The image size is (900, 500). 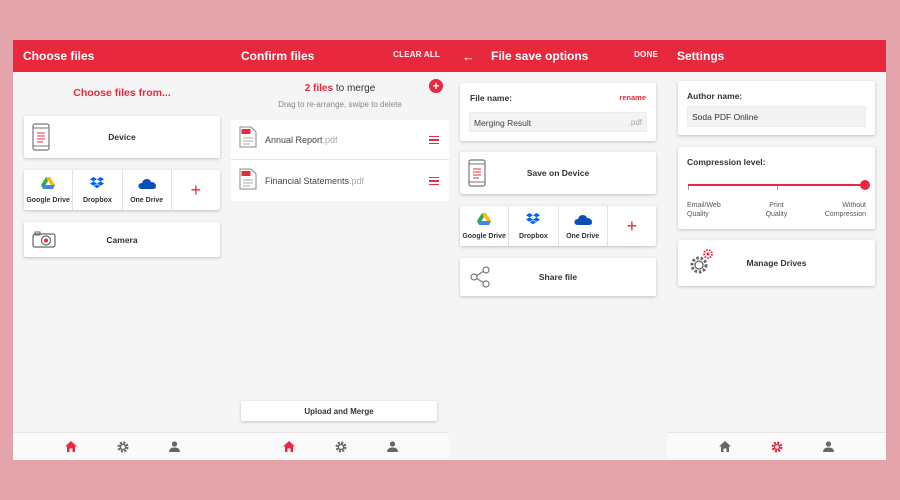 What do you see at coordinates (632, 97) in the screenshot?
I see `rename-link: rename` at bounding box center [632, 97].